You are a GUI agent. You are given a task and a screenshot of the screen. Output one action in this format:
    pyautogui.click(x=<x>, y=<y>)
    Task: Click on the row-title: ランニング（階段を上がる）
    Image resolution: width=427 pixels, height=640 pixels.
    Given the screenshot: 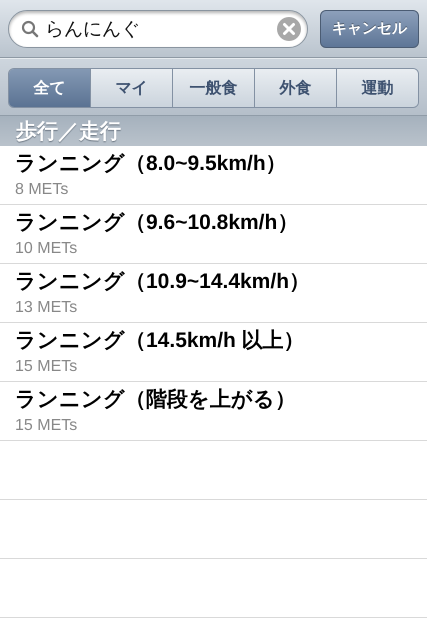 What is the action you would take?
    pyautogui.click(x=156, y=400)
    